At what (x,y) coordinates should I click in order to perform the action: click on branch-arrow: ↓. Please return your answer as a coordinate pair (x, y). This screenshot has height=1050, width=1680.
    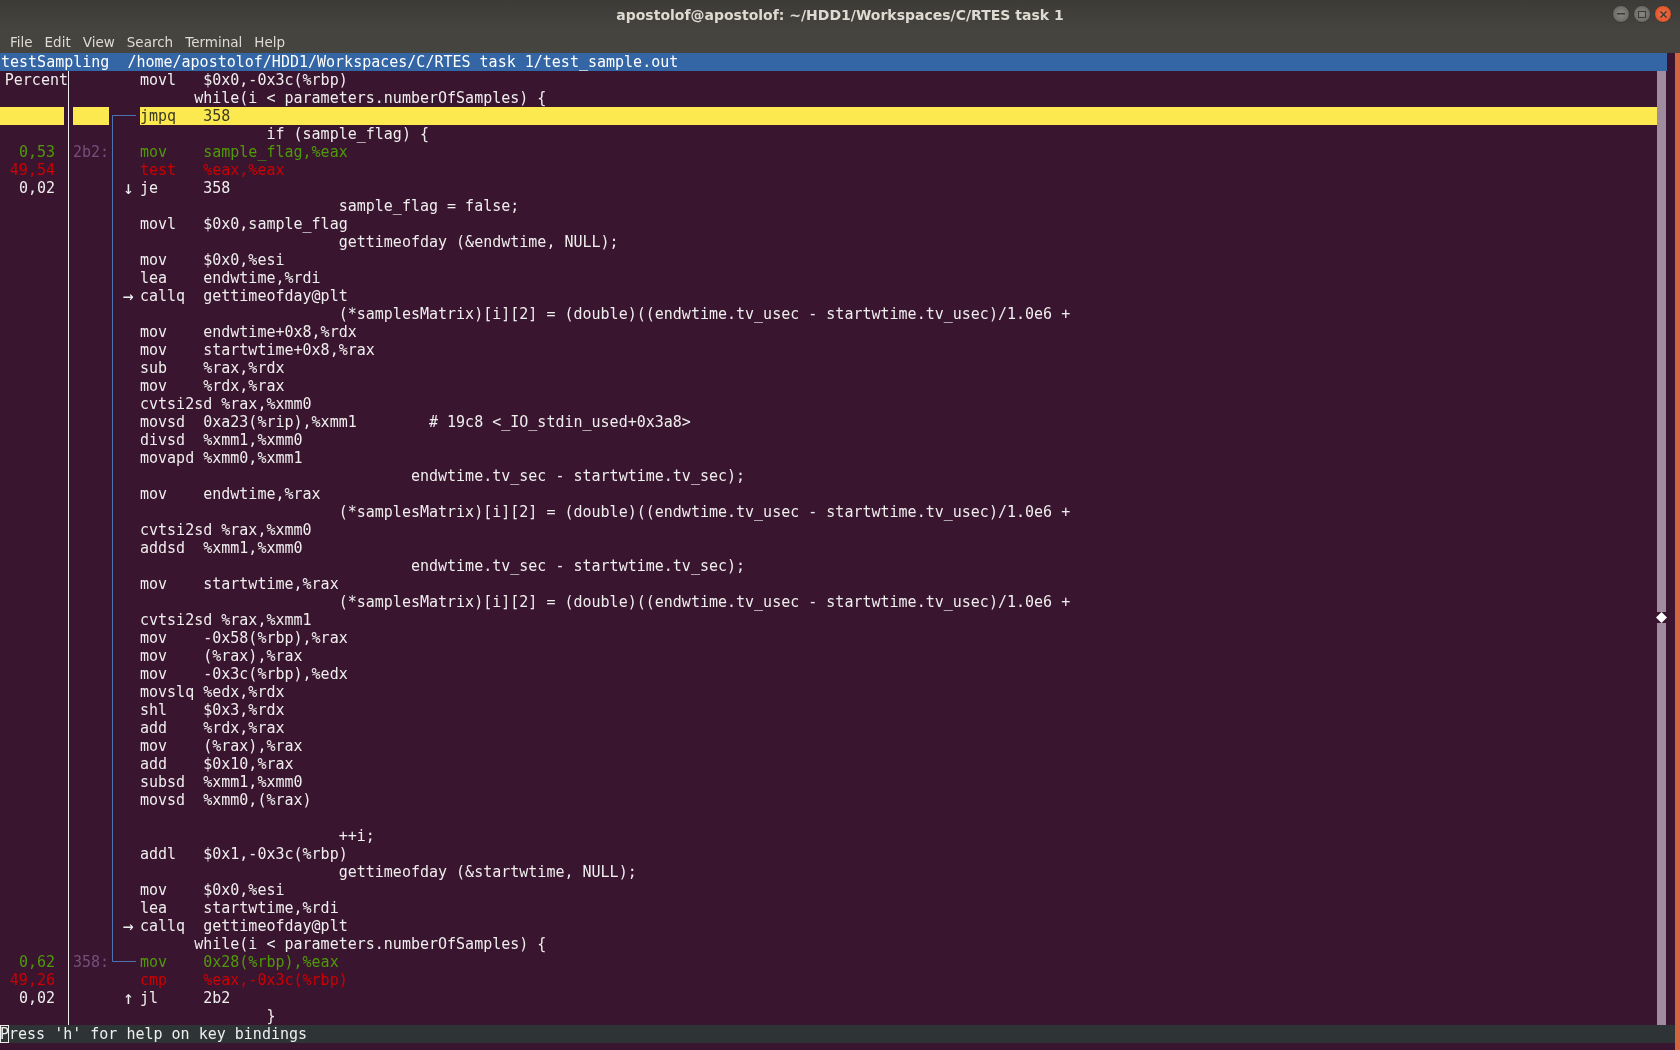
    Looking at the image, I should click on (128, 187).